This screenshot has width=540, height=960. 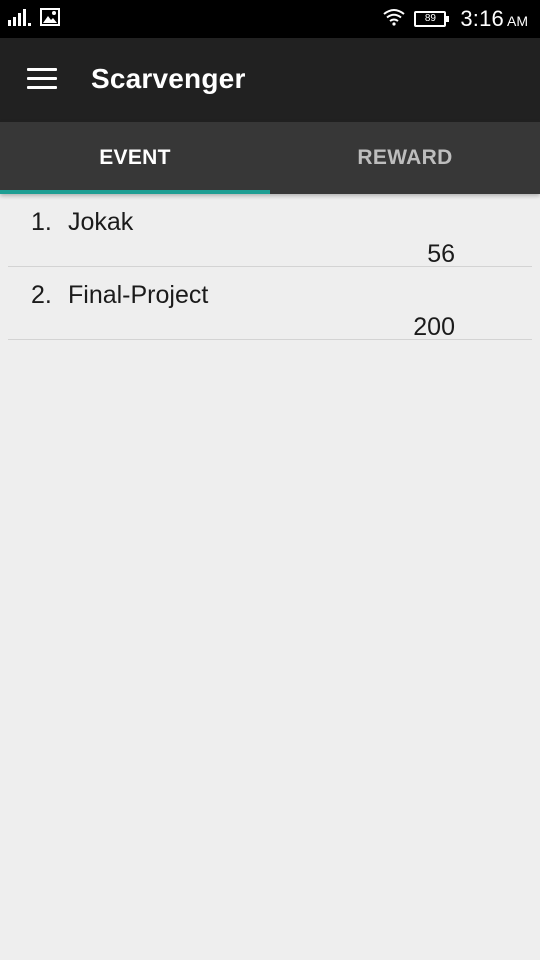 I want to click on clock-time: 3:16, so click(x=482, y=18).